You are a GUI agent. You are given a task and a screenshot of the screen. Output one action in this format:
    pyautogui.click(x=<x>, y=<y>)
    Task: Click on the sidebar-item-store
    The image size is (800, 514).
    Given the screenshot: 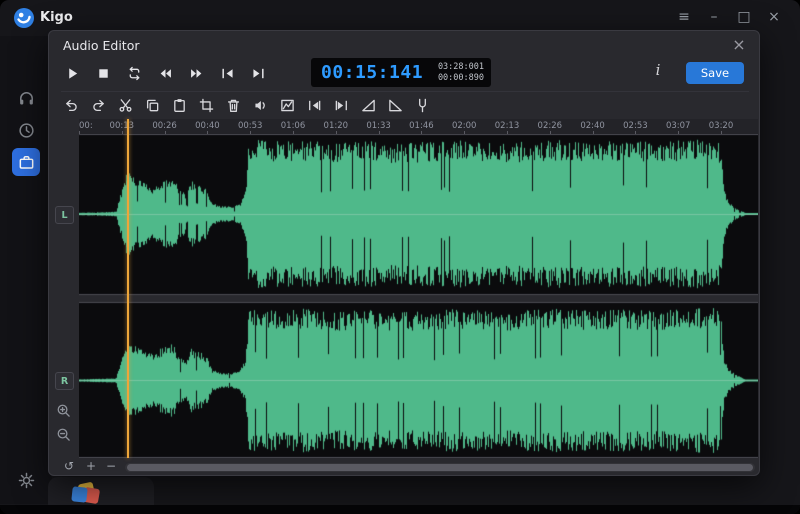 What is the action you would take?
    pyautogui.click(x=26, y=162)
    